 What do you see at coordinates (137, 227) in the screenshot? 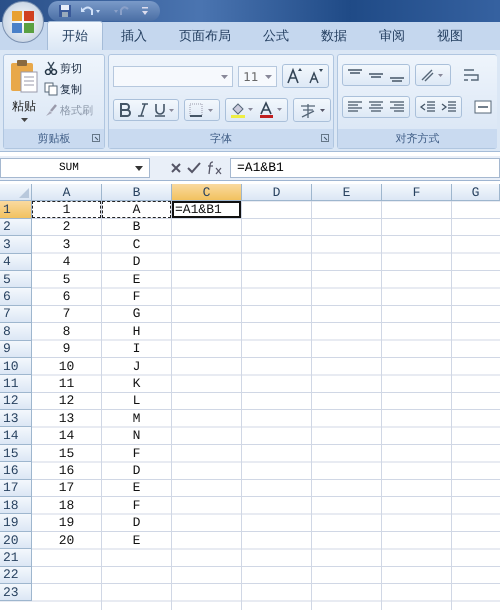
I see `table-cell-text: B` at bounding box center [137, 227].